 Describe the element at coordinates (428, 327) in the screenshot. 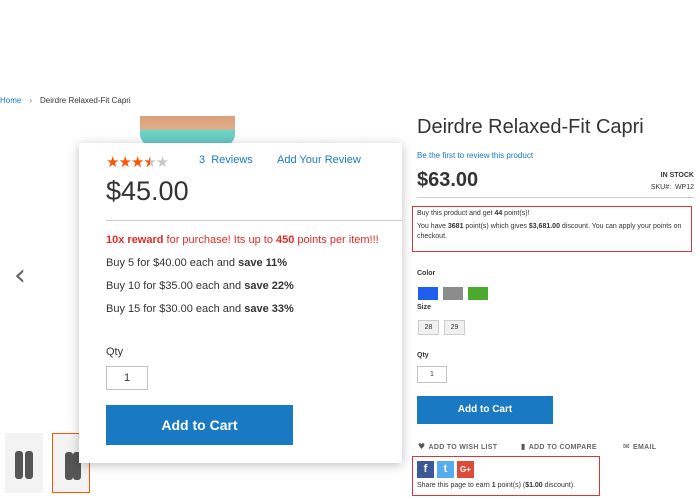

I see `size-option-28: 28` at that location.